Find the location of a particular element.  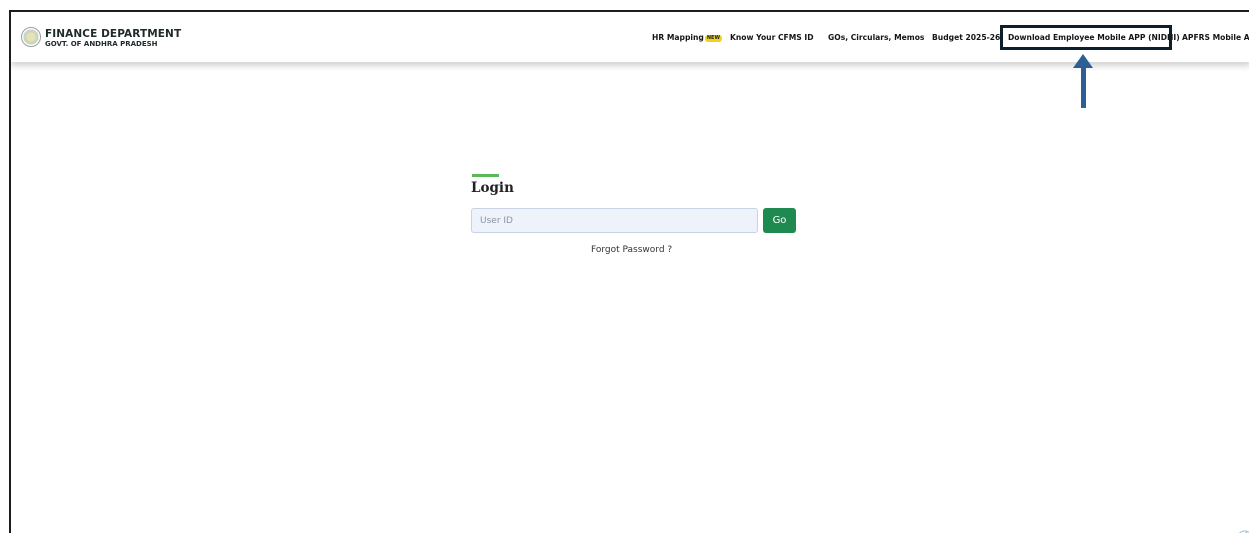

brand-subtitle: GOVT. OF ANDHRA PRADESH is located at coordinates (101, 44).